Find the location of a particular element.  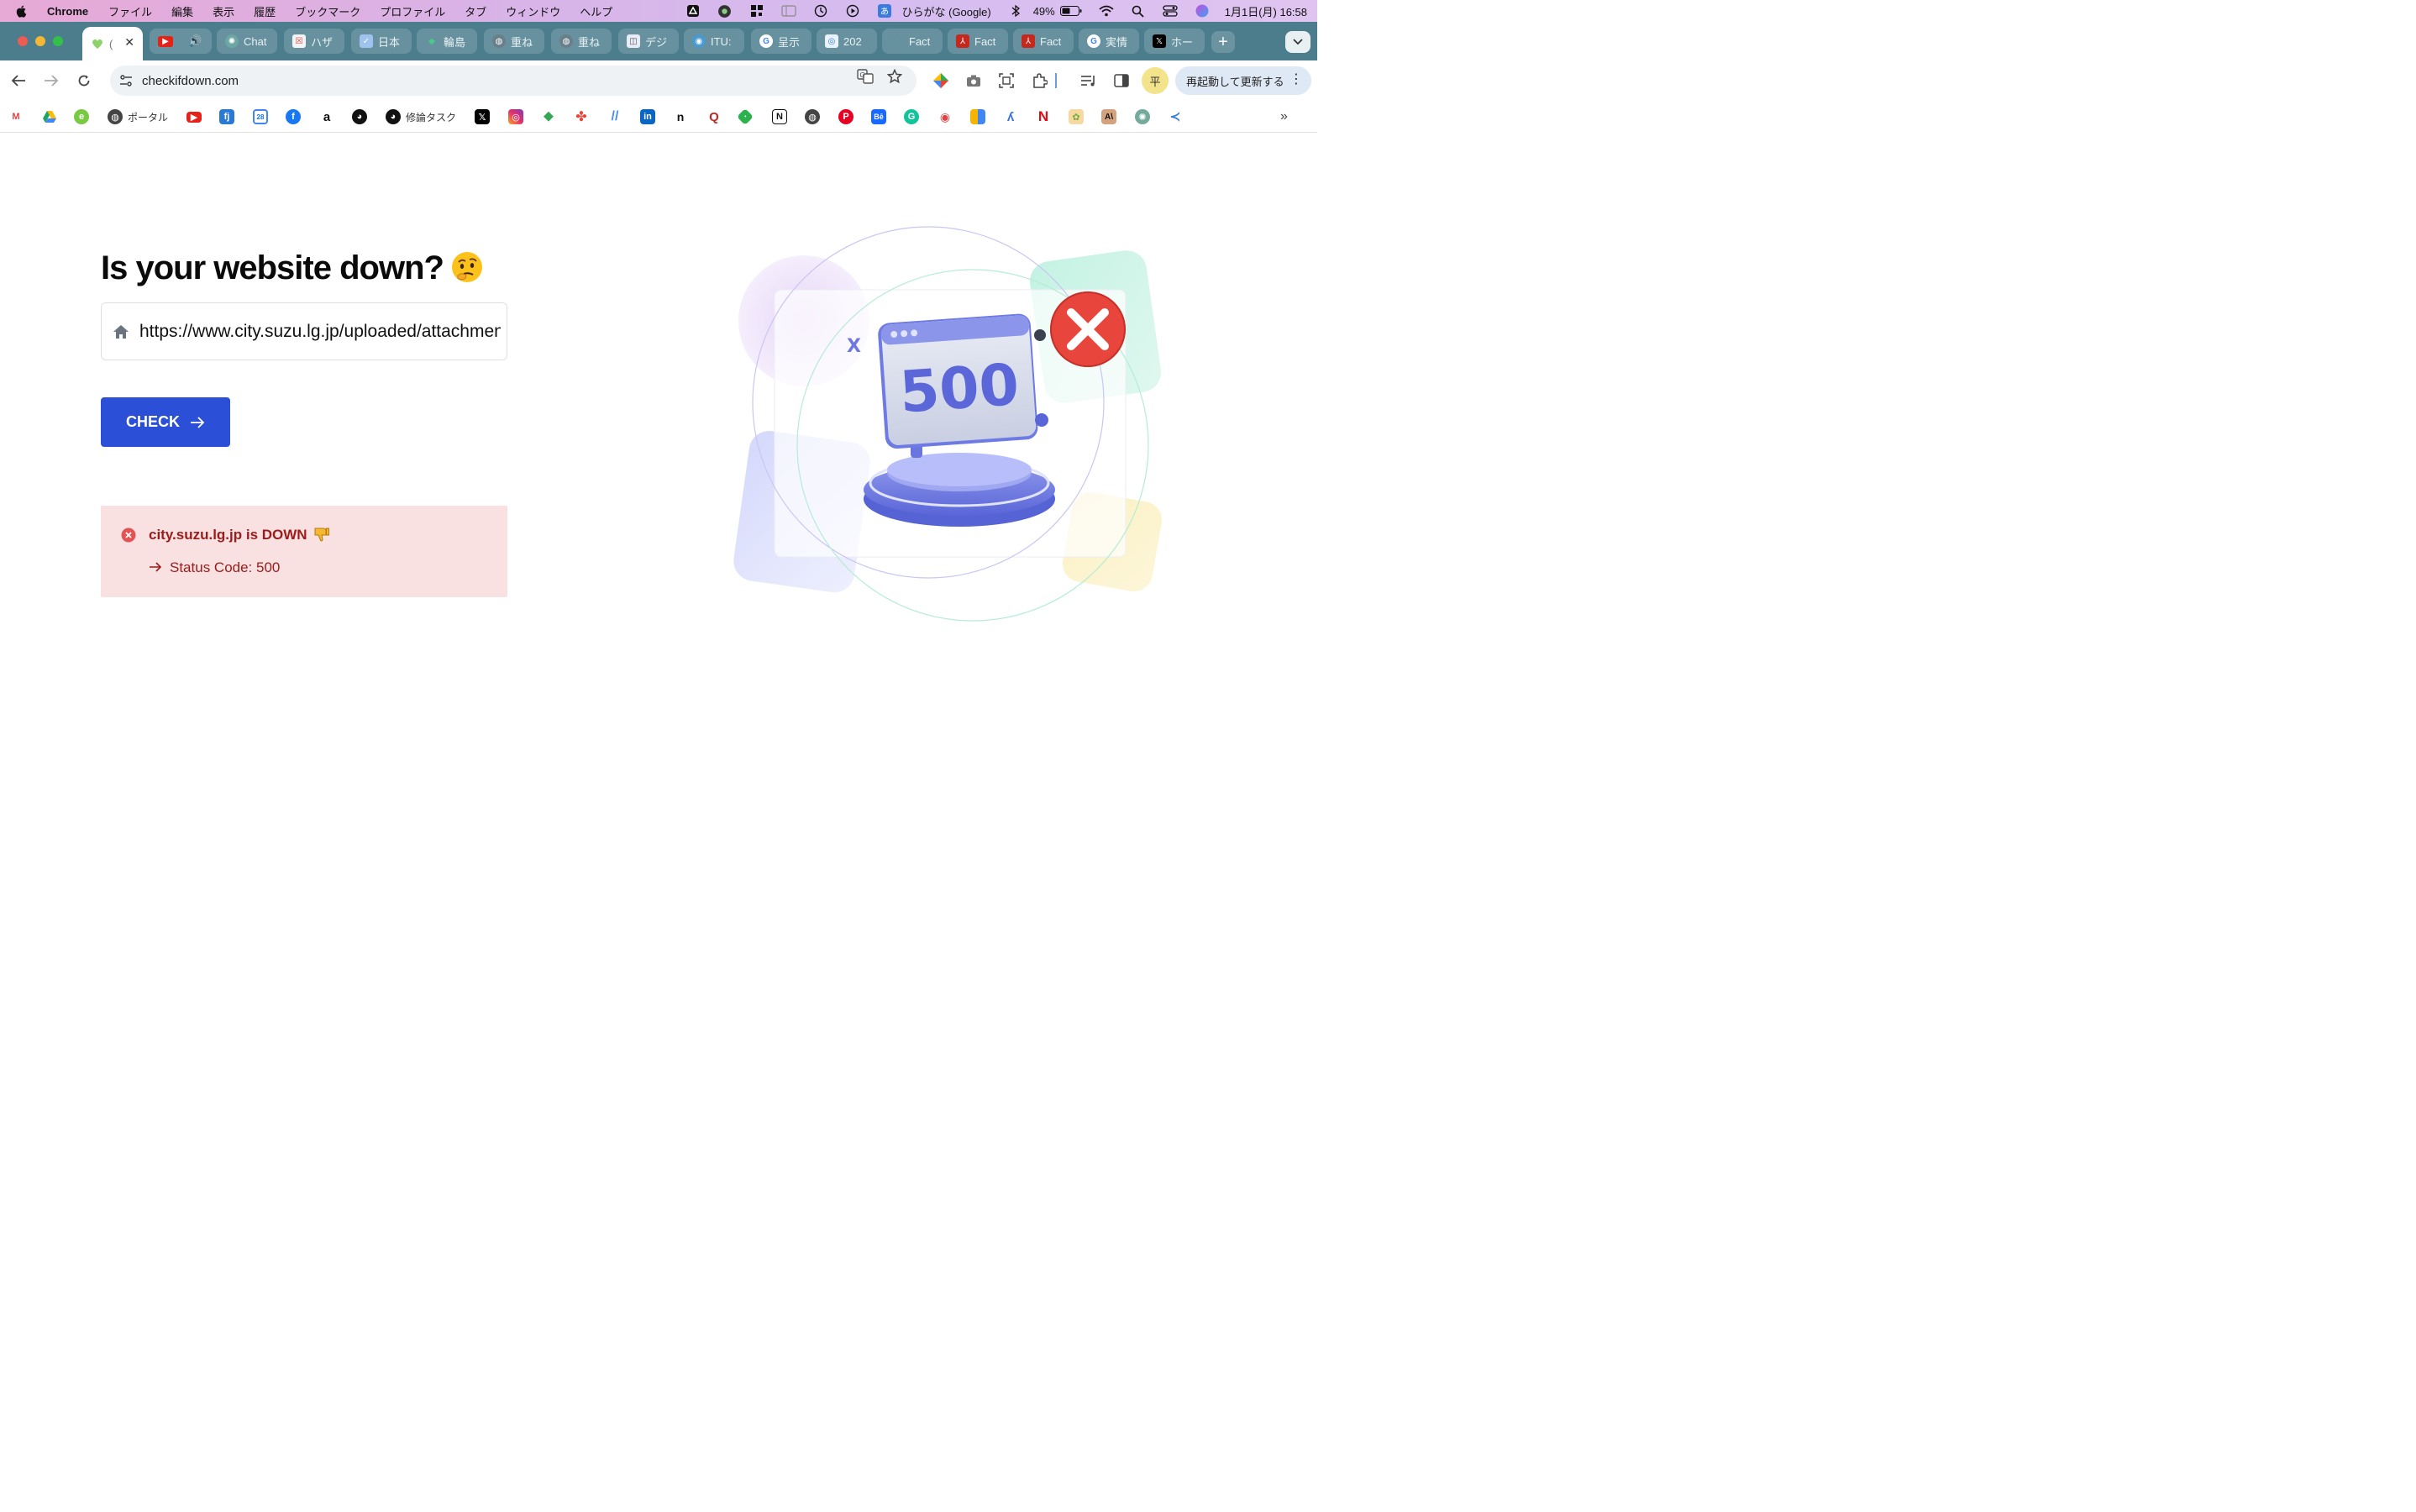

tab-active: ( ✕ is located at coordinates (112, 43).